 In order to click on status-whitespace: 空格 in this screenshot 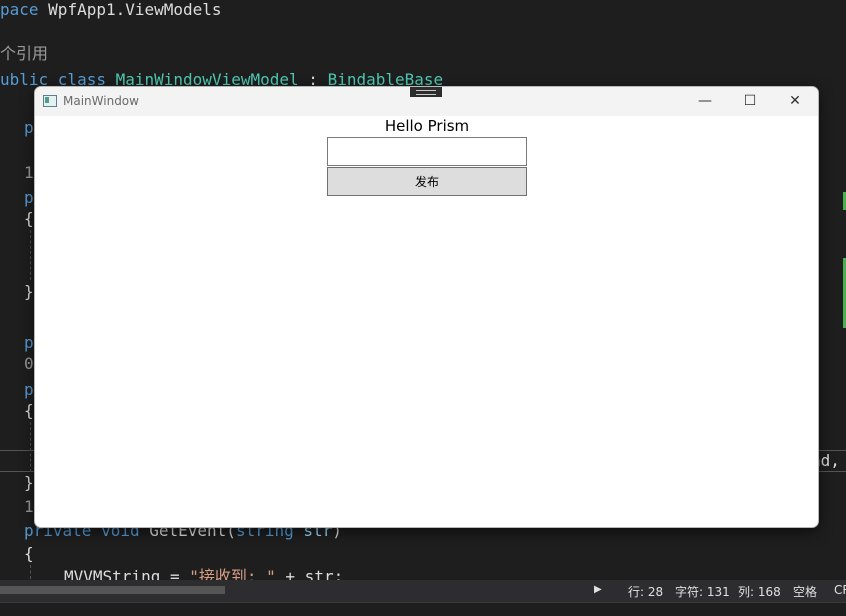, I will do `click(805, 591)`.